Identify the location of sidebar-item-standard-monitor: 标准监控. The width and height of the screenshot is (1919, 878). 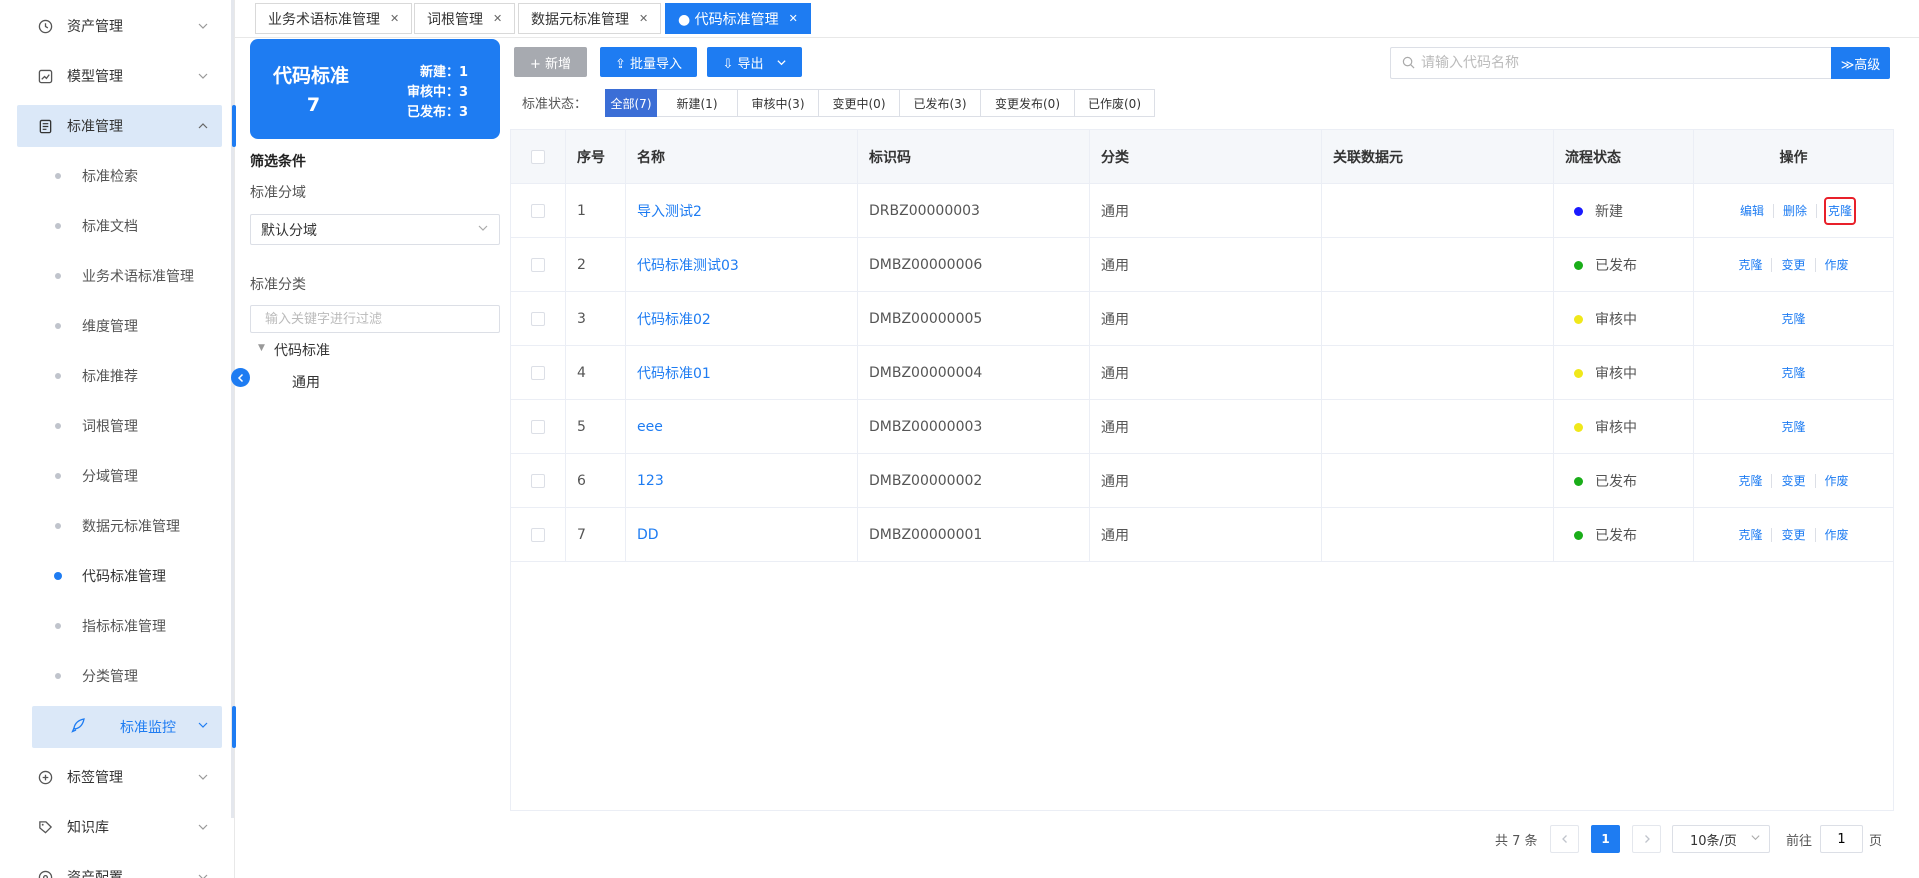
(127, 727).